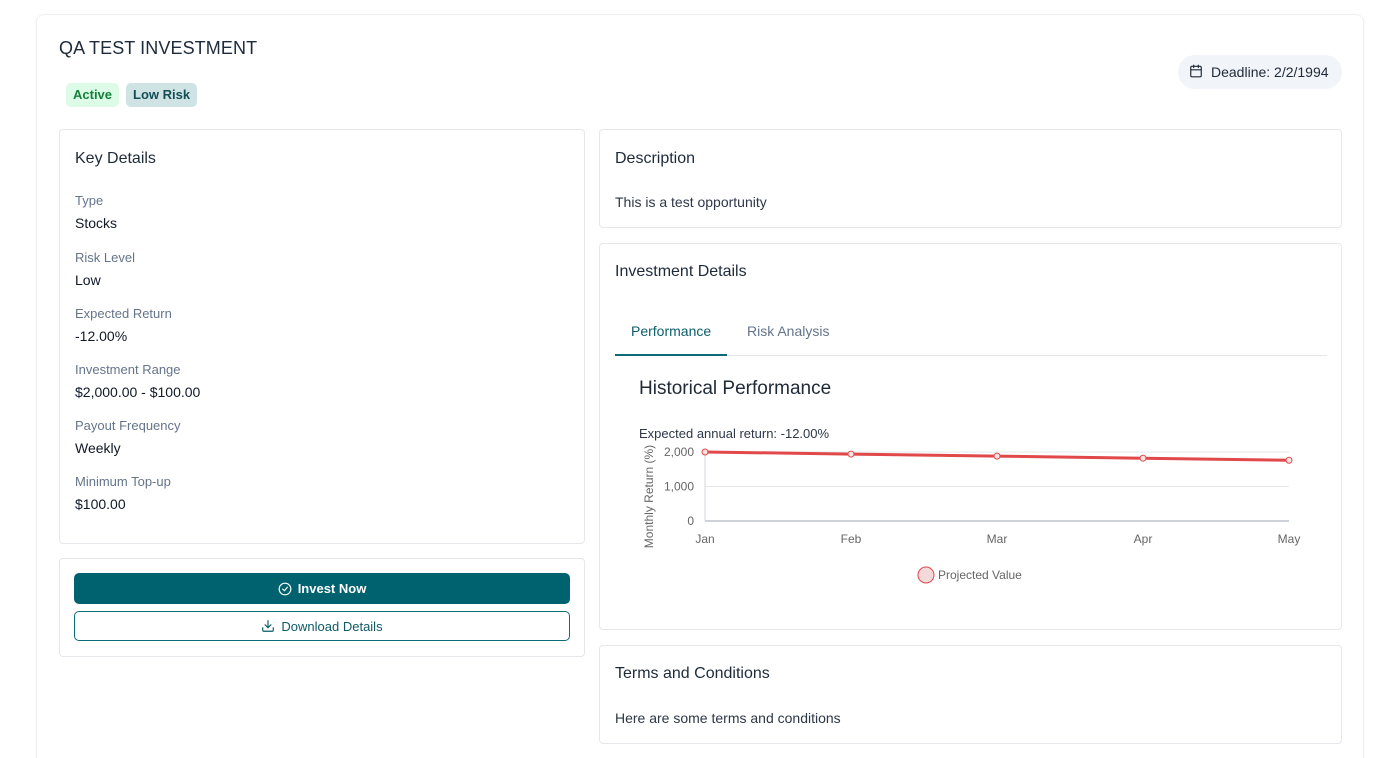 The image size is (1382, 758). What do you see at coordinates (679, 487) in the screenshot?
I see `y-tick-label: 1,000` at bounding box center [679, 487].